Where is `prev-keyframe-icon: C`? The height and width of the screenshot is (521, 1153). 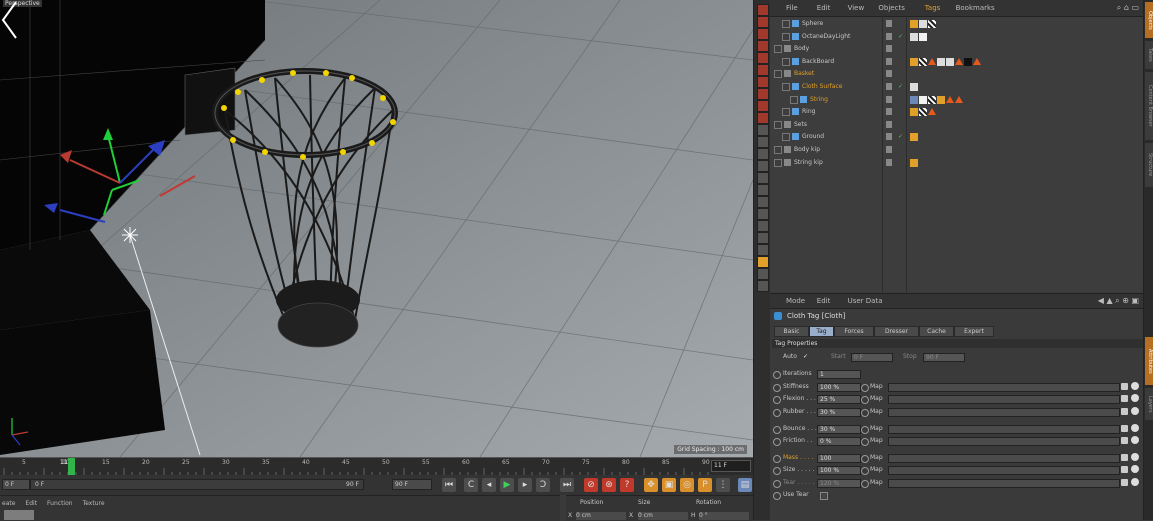 prev-keyframe-icon: C is located at coordinates (471, 485).